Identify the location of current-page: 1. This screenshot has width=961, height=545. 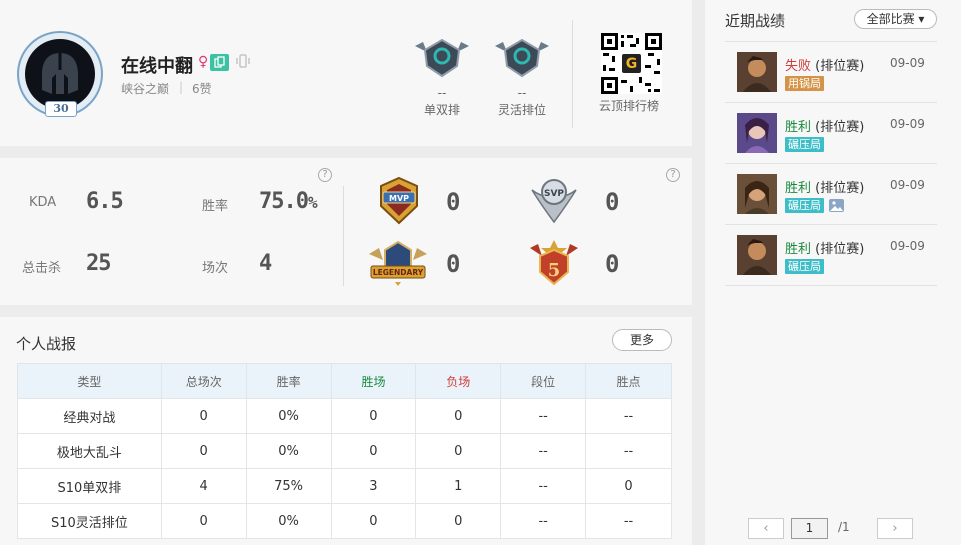
(809, 528).